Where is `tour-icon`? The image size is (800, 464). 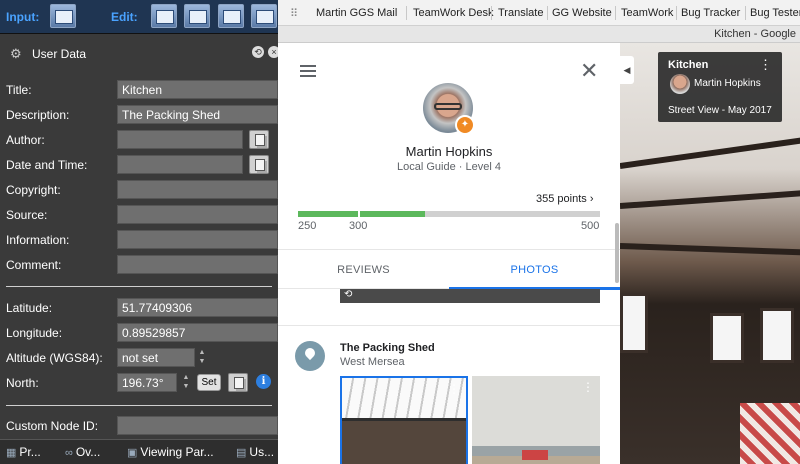
tour-icon is located at coordinates (264, 16).